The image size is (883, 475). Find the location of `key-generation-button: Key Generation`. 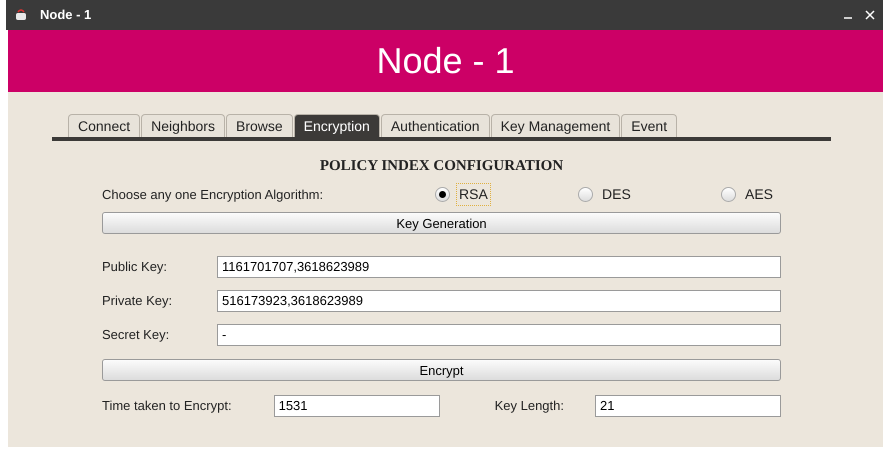

key-generation-button: Key Generation is located at coordinates (441, 223).